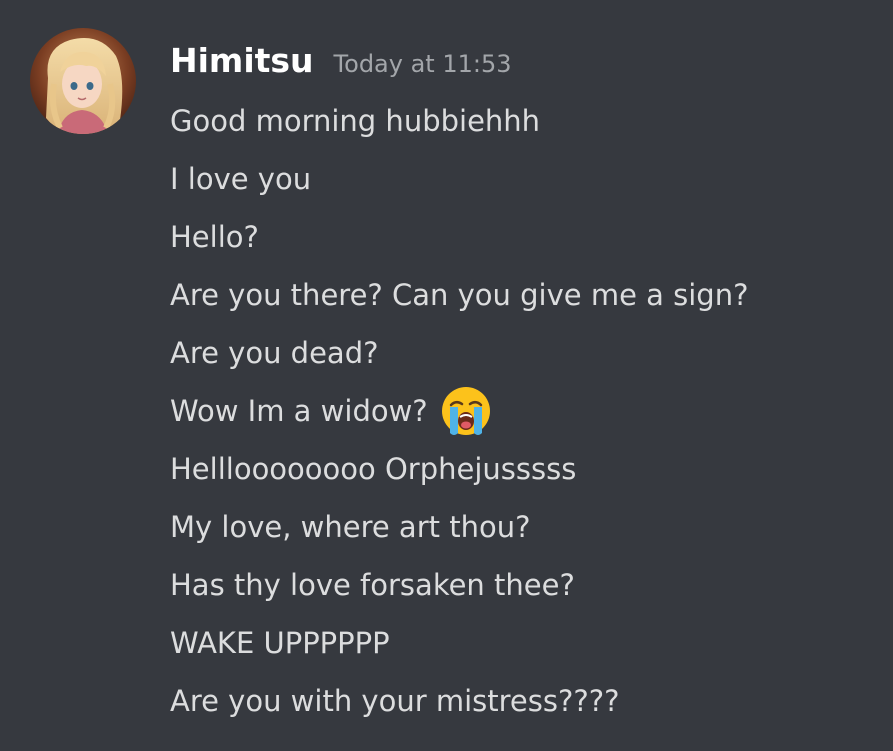 This screenshot has width=893, height=751. What do you see at coordinates (242, 61) in the screenshot?
I see `author-username: Himitsu` at bounding box center [242, 61].